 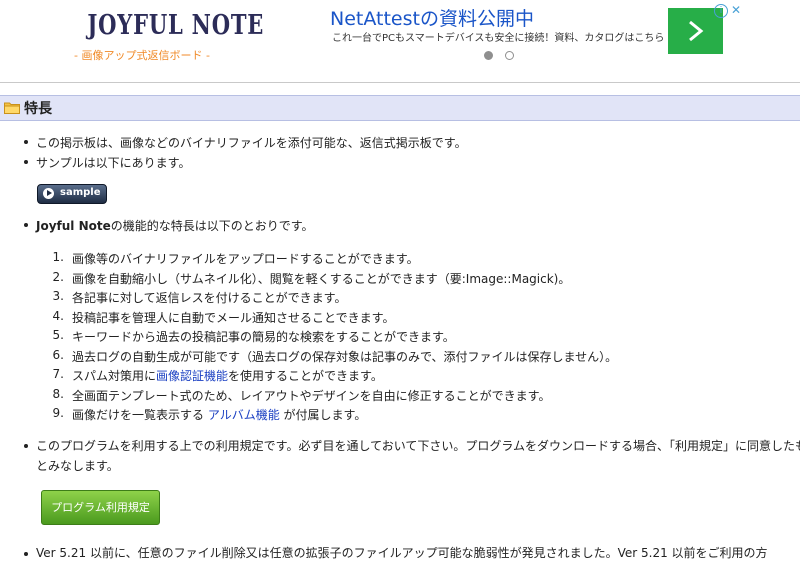 I want to click on feature-text: 画像等のバイナリファイルをアップロードすることができます。, so click(x=245, y=259).